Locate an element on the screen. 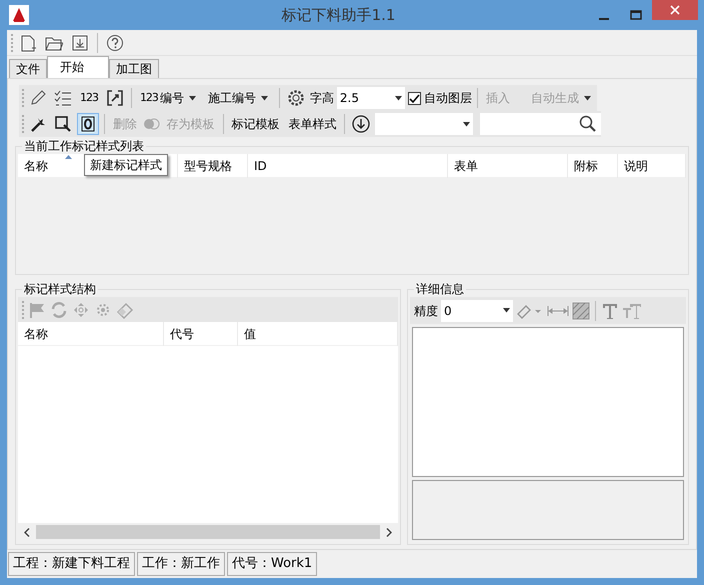  download-icon is located at coordinates (361, 124).